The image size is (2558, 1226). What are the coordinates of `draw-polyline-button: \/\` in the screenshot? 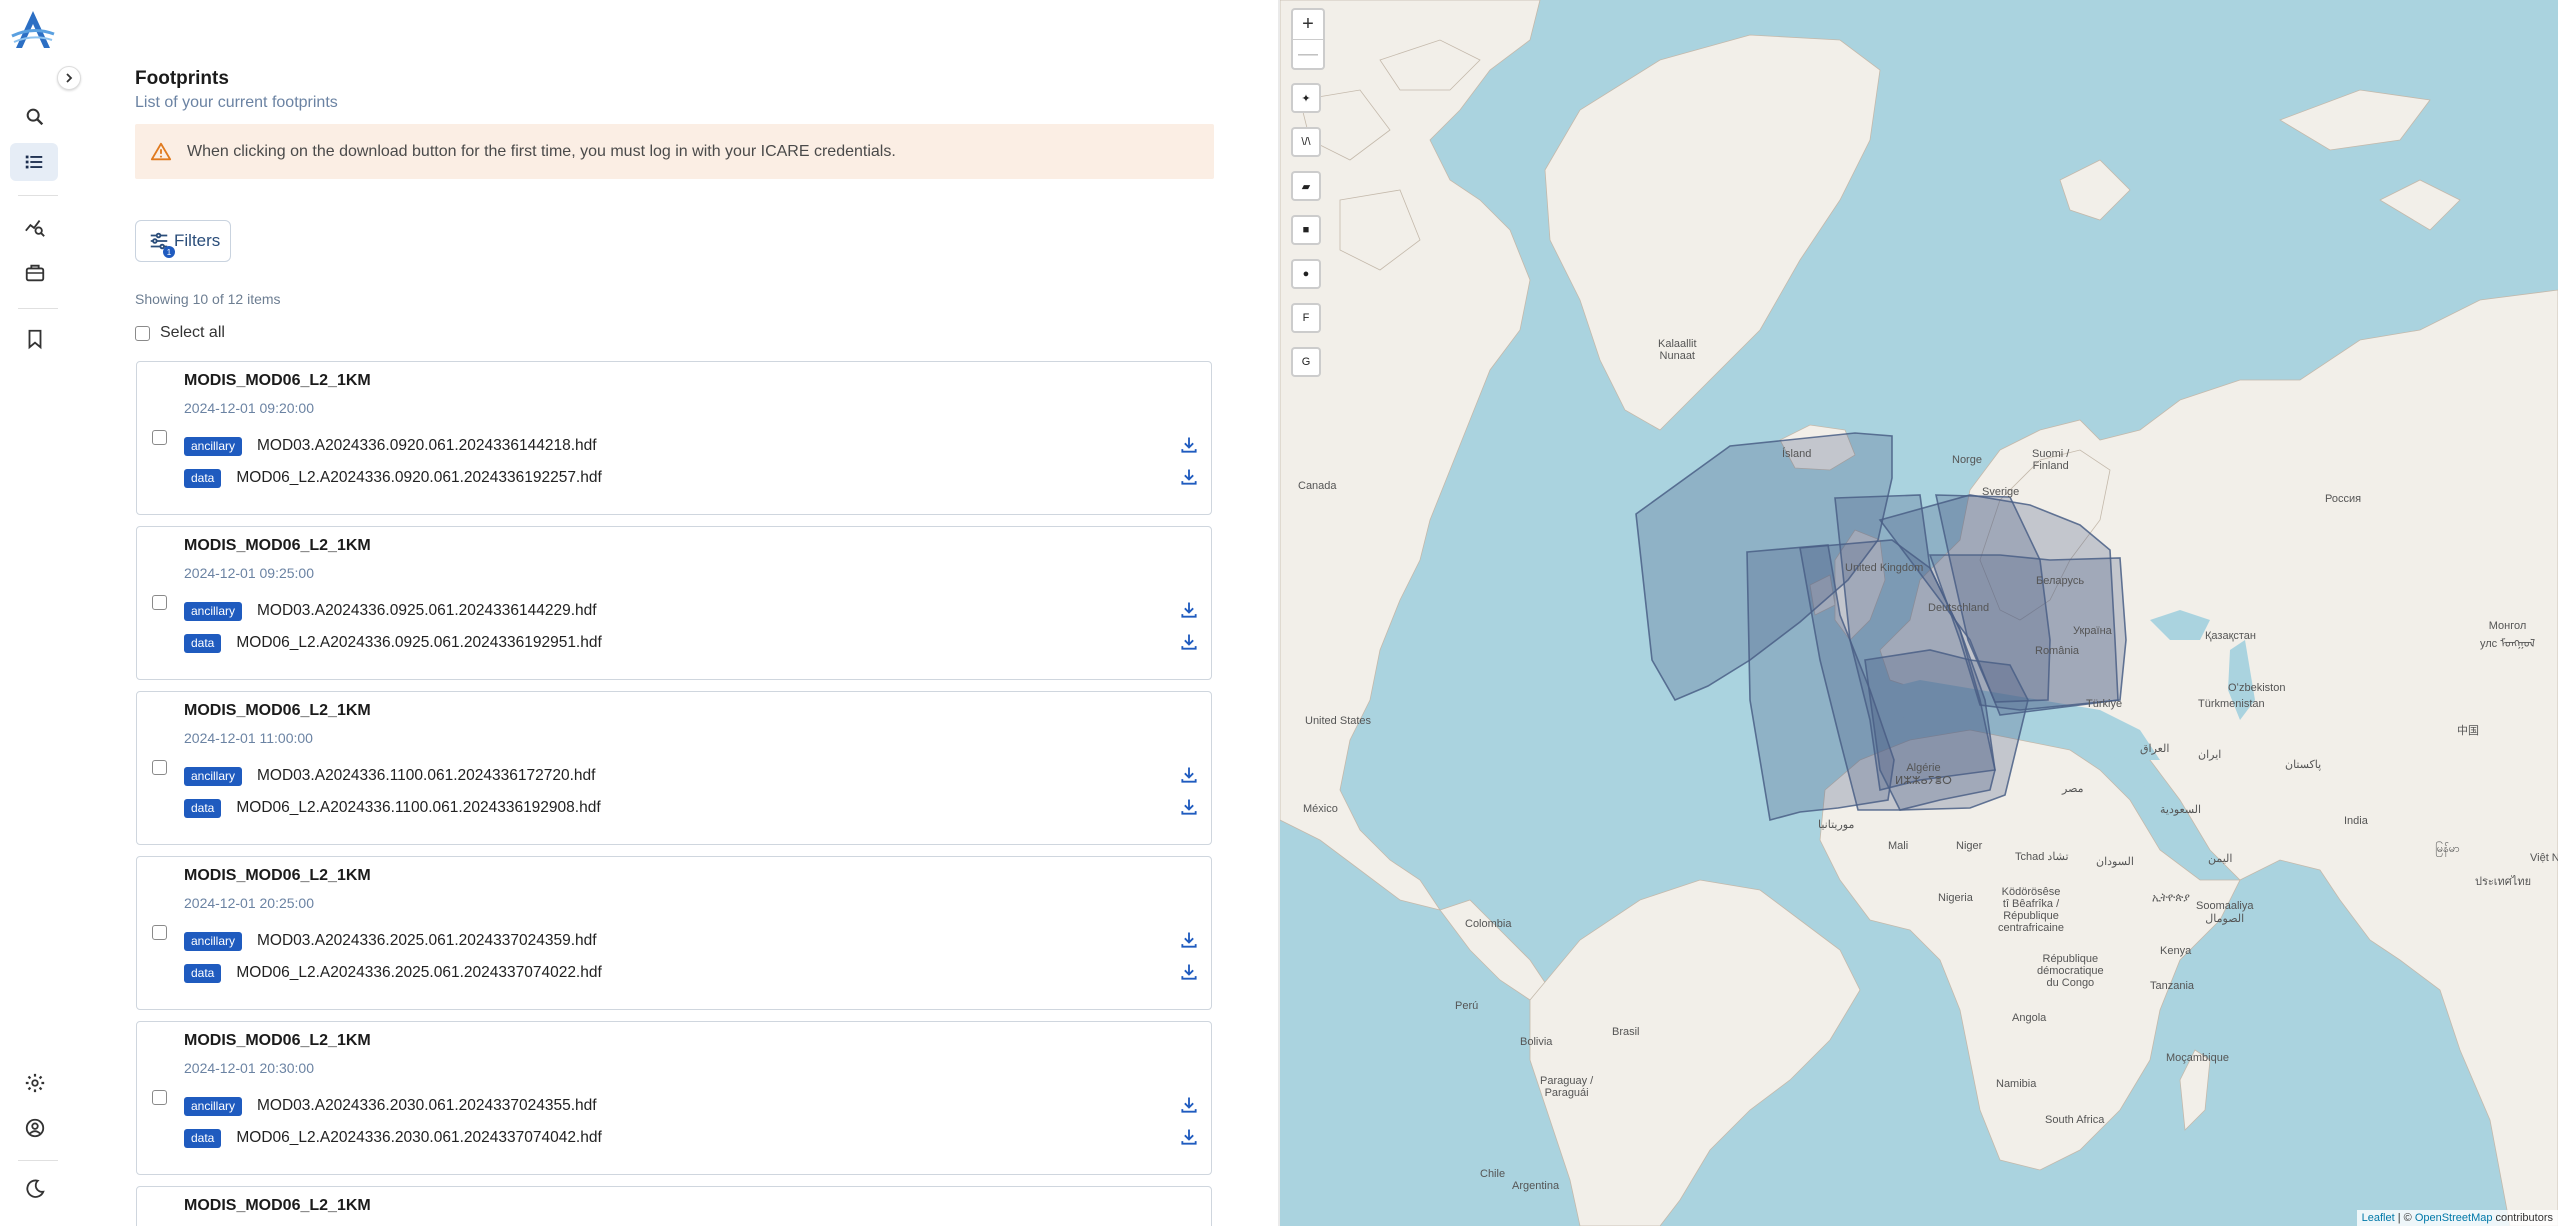 It's located at (1306, 142).